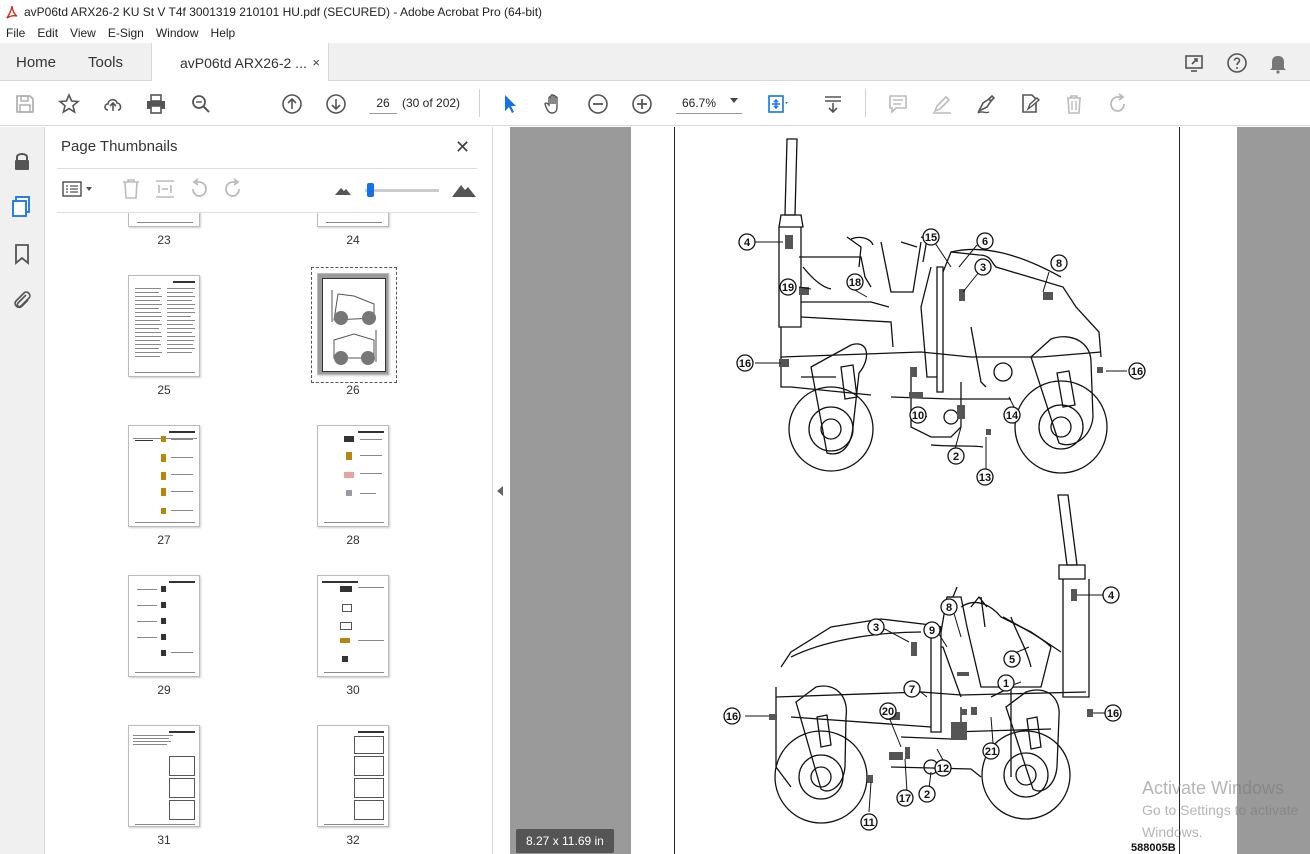 Image resolution: width=1310 pixels, height=854 pixels. I want to click on thumbnail-label: 23, so click(164, 240).